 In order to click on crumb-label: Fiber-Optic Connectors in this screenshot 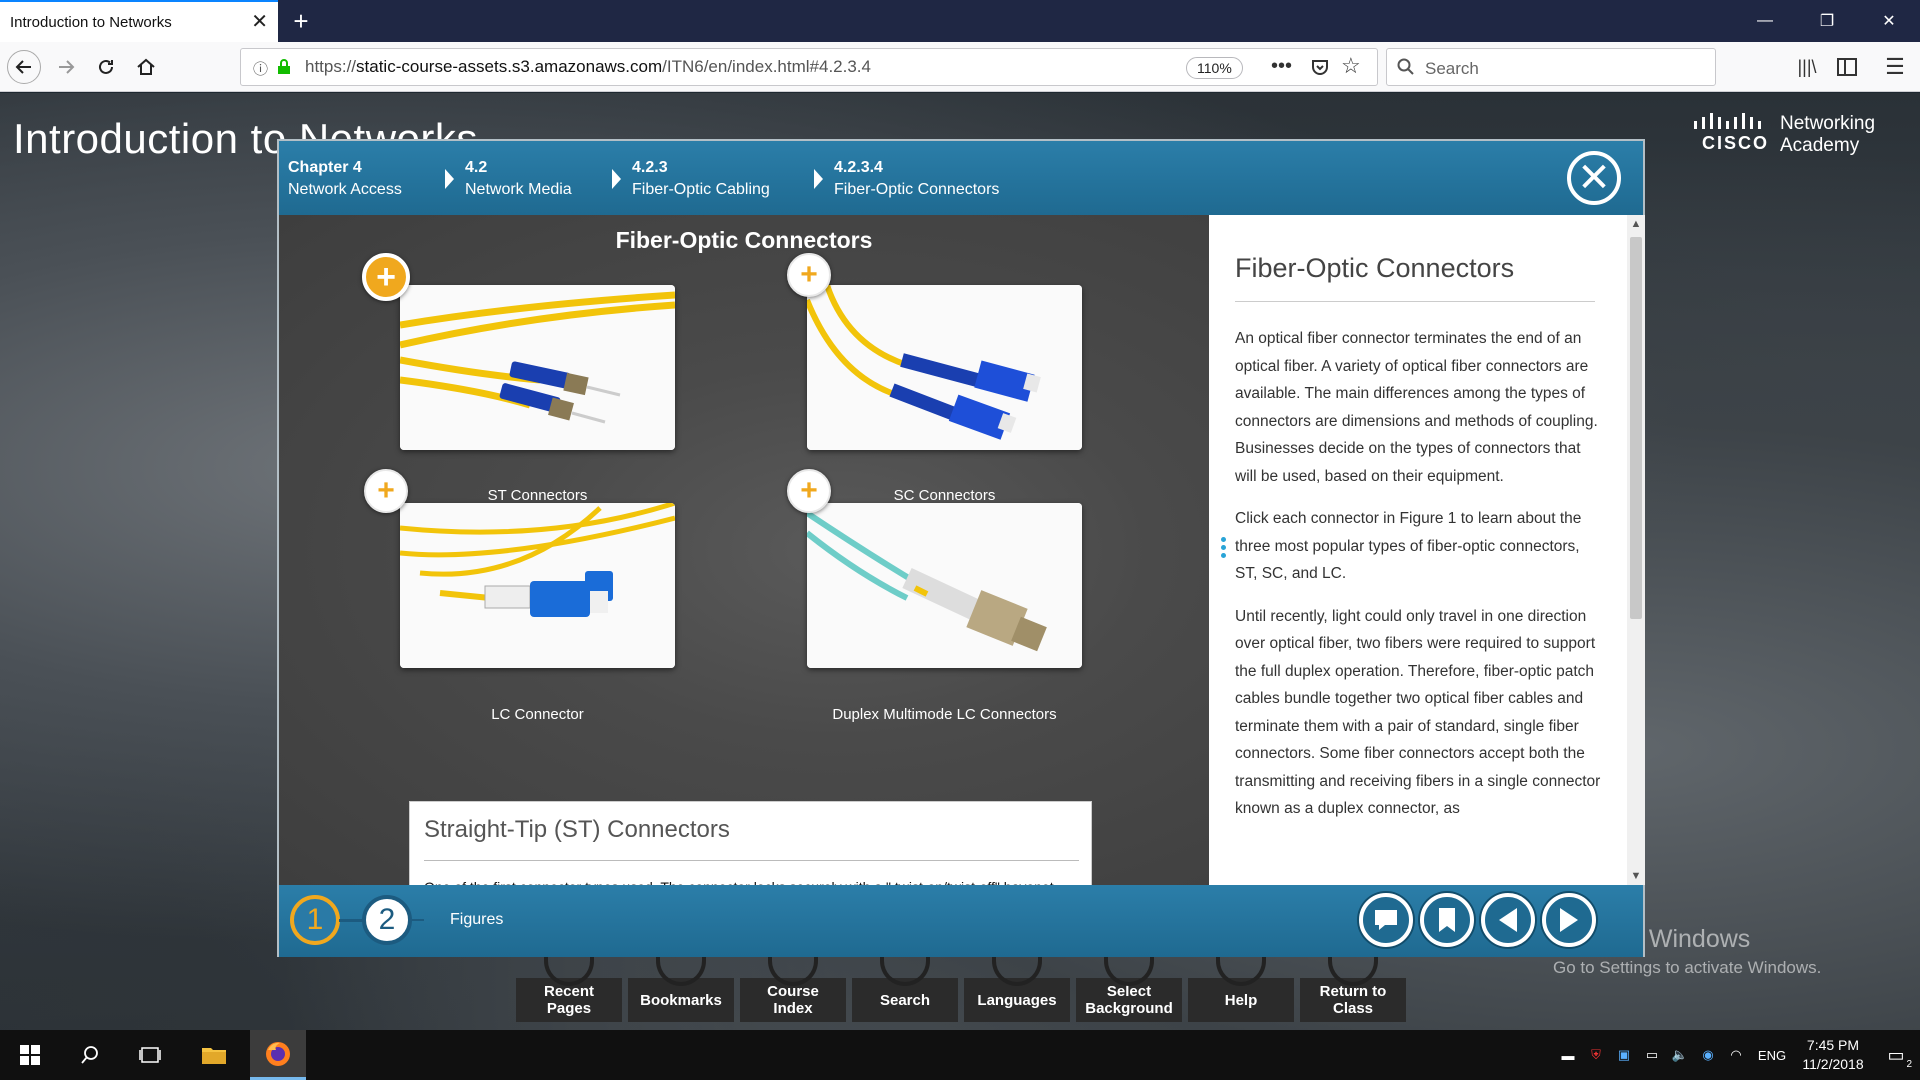, I will do `click(917, 189)`.